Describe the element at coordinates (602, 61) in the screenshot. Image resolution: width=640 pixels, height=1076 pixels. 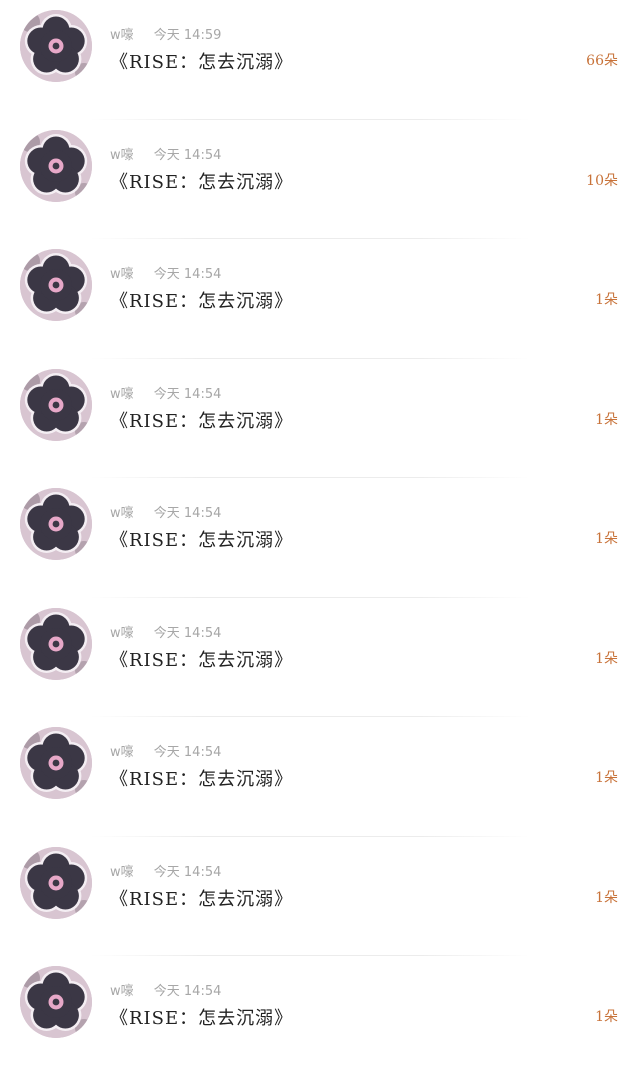
I see `gift-count: 66朵` at that location.